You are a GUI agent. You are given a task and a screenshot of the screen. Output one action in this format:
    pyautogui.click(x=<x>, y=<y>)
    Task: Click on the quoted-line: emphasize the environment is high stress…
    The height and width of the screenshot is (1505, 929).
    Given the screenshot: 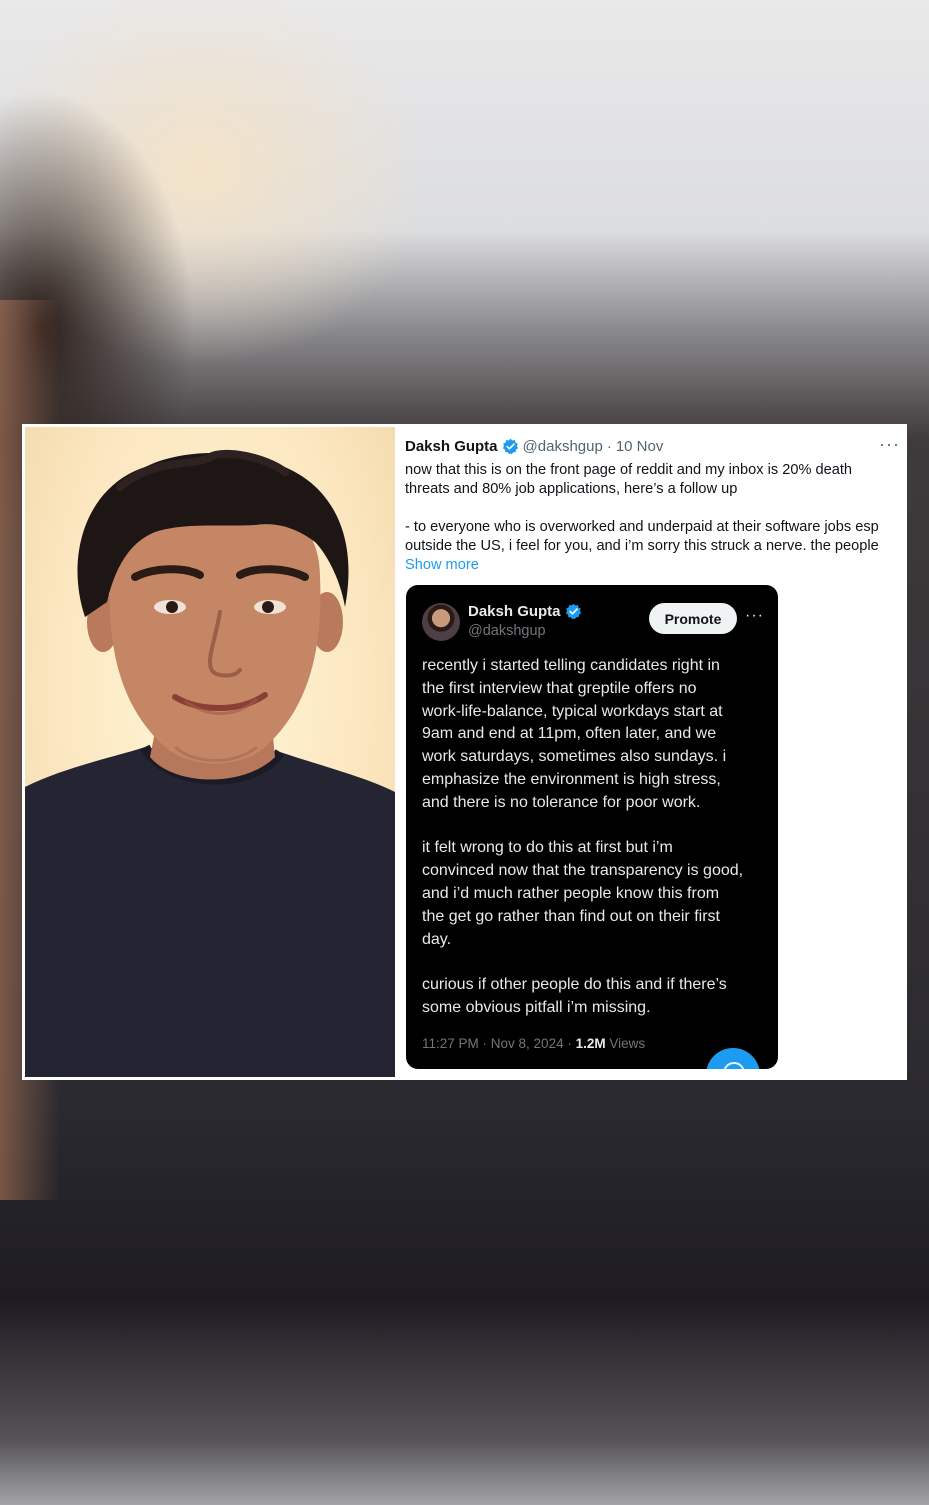 What is the action you would take?
    pyautogui.click(x=571, y=779)
    